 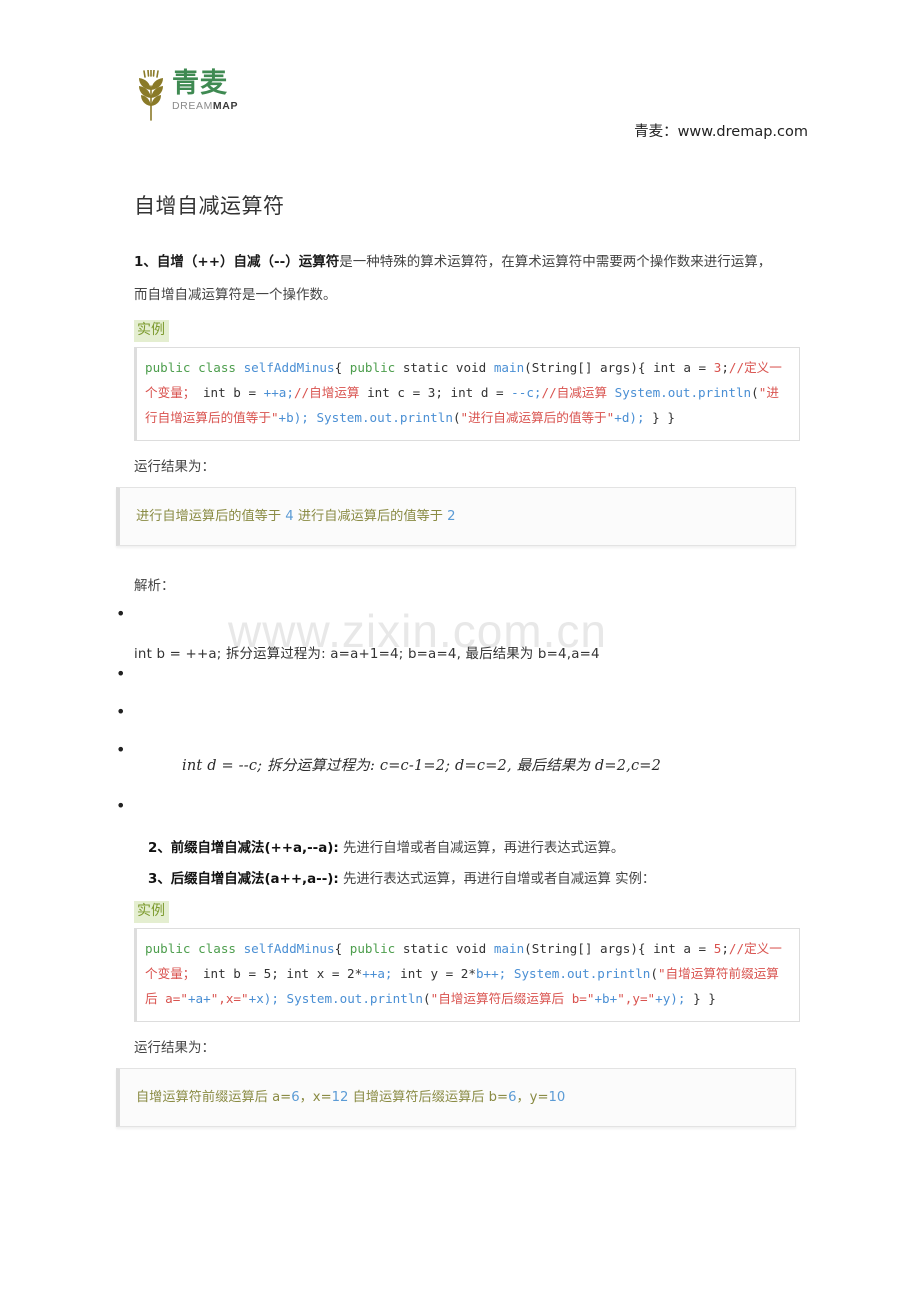 I want to click on result-box-2: 自增运算符前缀运算后 a=6，x=12 自增运算符后缀运算后 b=6，y=10, so click(x=456, y=1098).